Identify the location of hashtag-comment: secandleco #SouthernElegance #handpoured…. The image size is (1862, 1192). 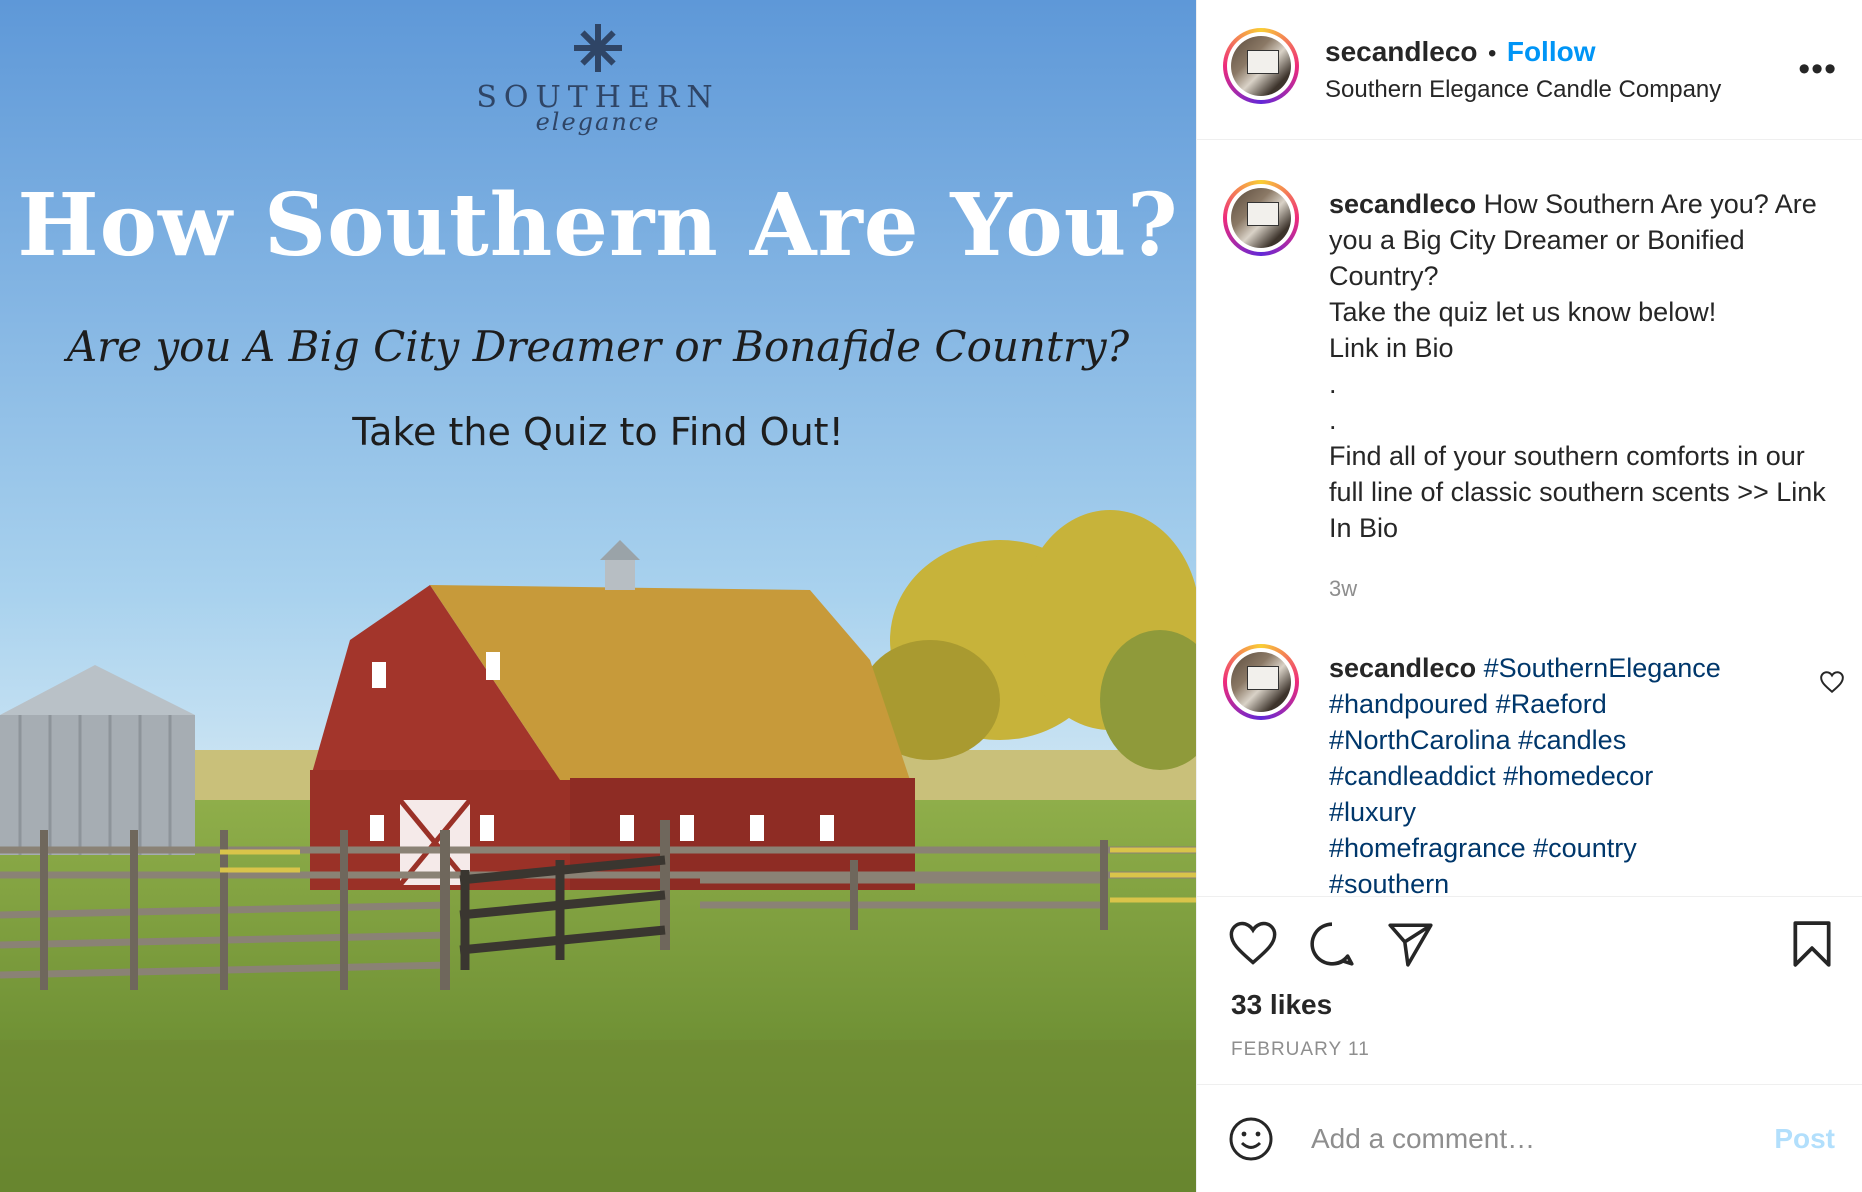
(1564, 773).